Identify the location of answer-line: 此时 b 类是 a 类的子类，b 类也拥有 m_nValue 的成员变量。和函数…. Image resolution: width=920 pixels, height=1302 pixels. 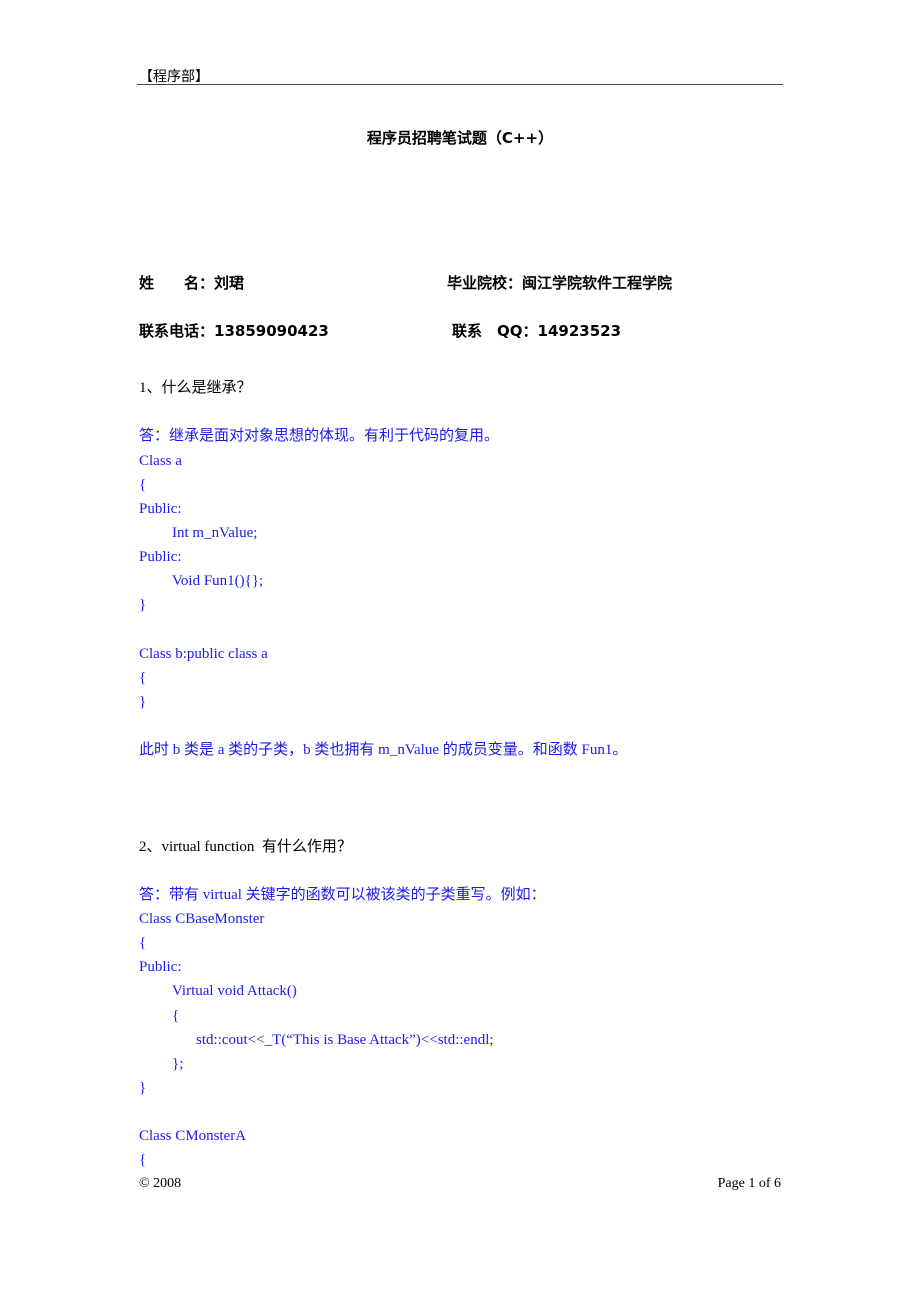
(383, 750).